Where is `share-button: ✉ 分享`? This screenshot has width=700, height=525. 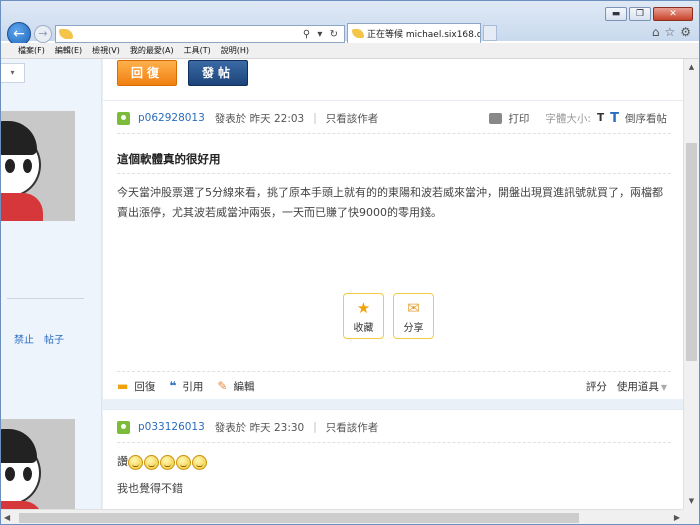 share-button: ✉ 分享 is located at coordinates (413, 316).